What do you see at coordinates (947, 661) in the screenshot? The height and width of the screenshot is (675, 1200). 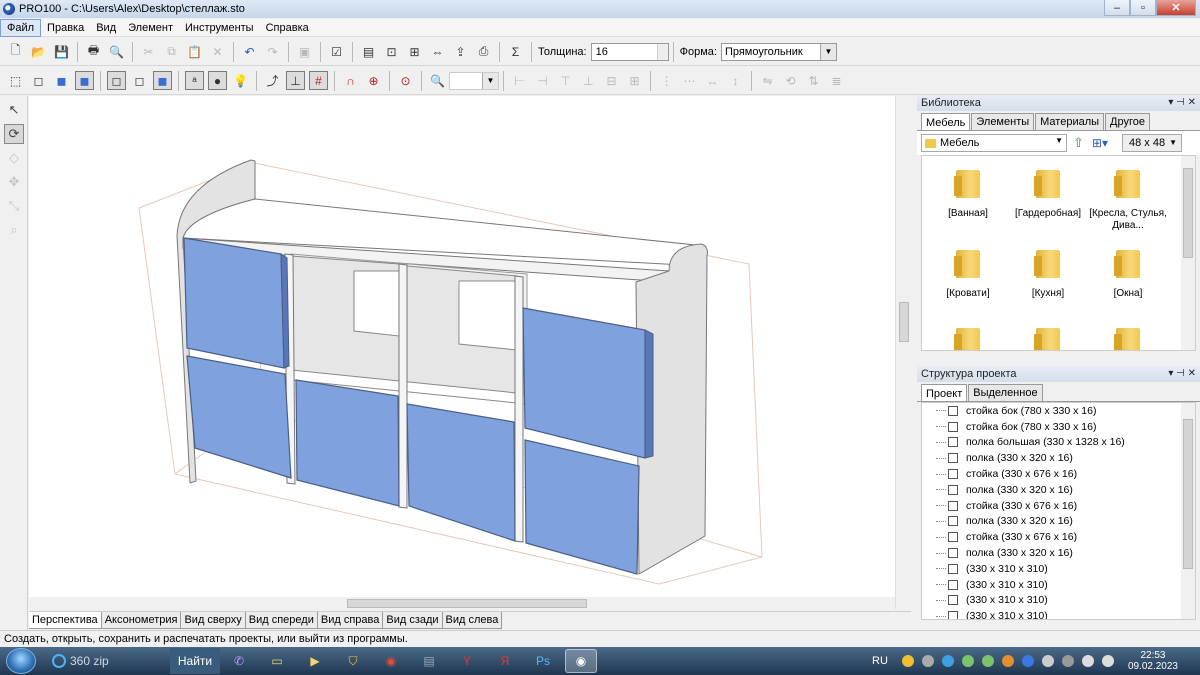 I see `tray-update-icon` at bounding box center [947, 661].